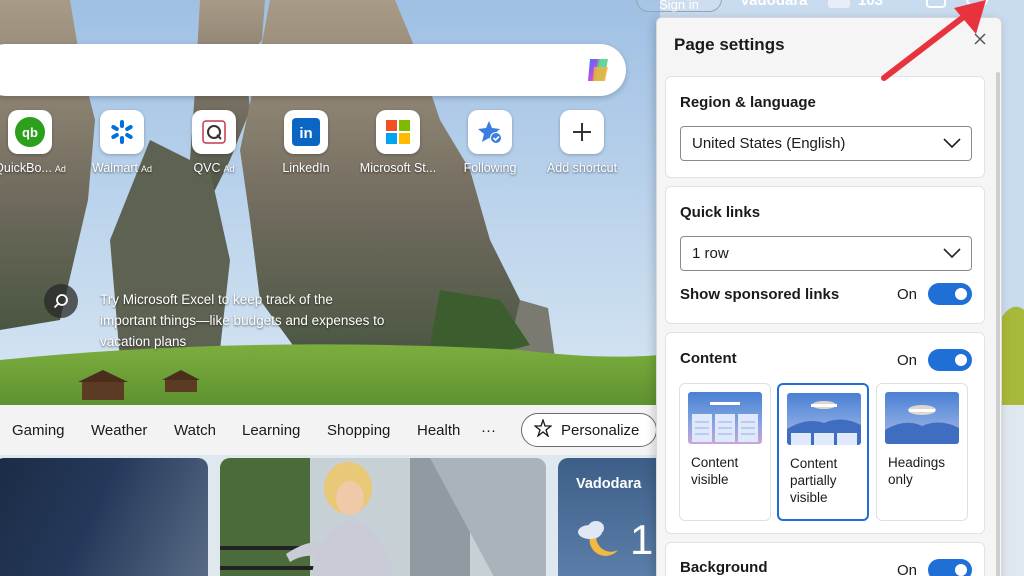 The height and width of the screenshot is (576, 1024). I want to click on nav-item-weather: Weather, so click(119, 430).